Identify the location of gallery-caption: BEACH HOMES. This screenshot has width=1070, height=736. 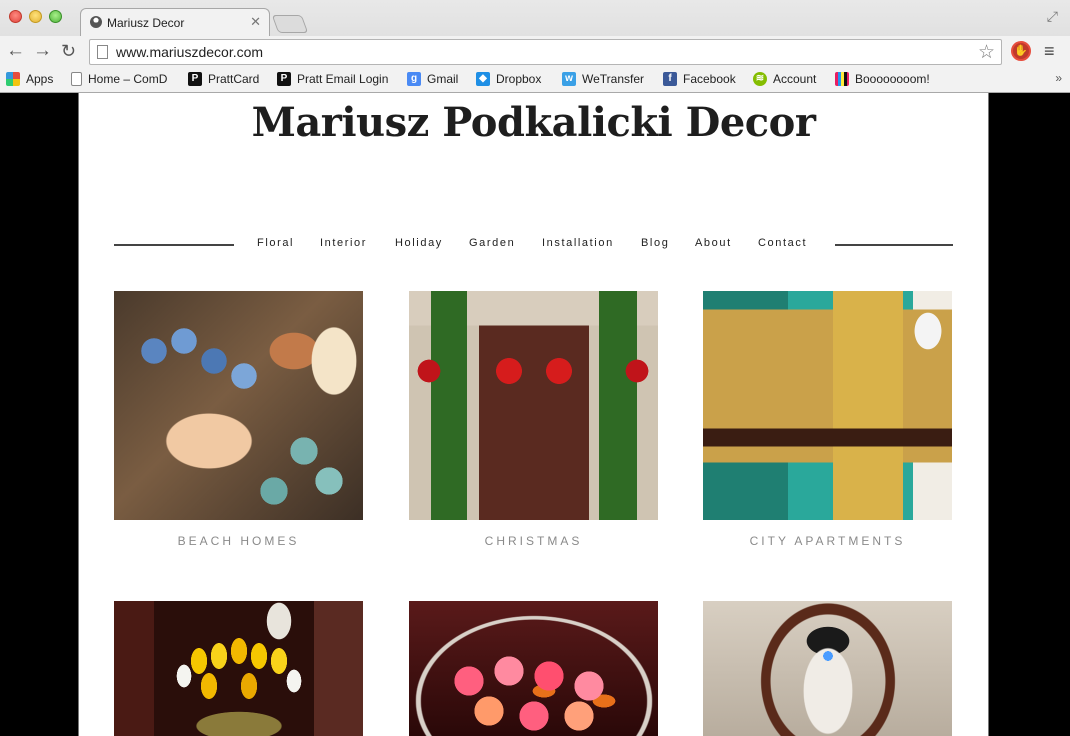
(238, 541).